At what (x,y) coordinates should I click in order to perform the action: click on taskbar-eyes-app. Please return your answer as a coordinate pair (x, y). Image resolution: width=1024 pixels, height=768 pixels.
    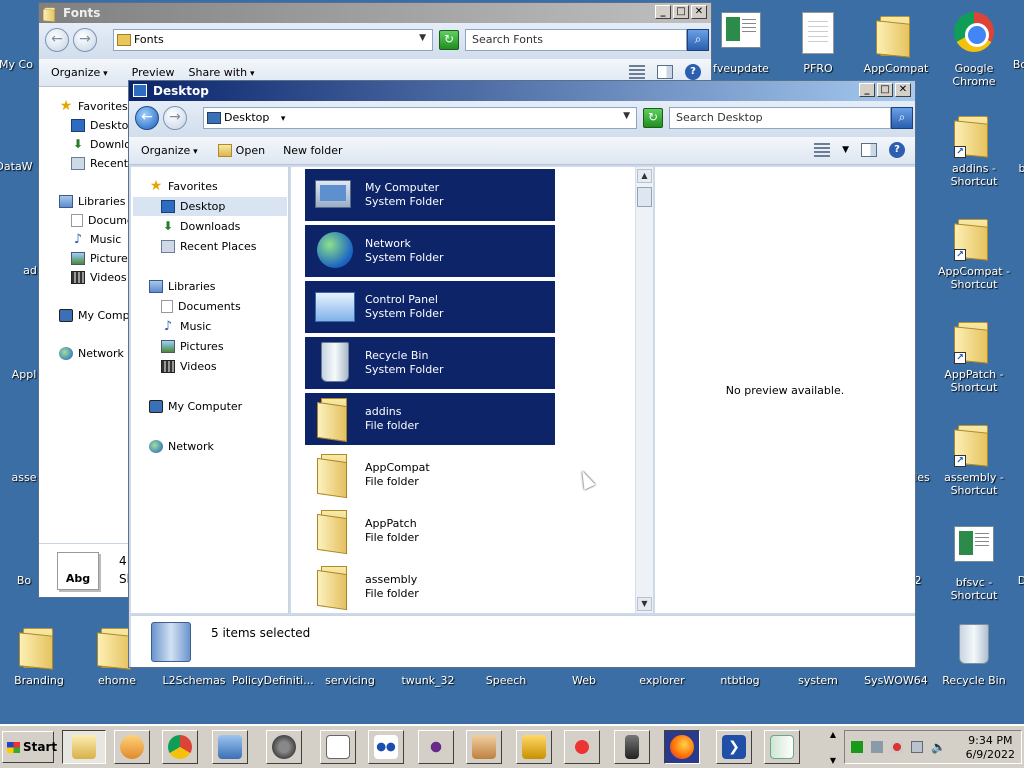
    Looking at the image, I should click on (386, 747).